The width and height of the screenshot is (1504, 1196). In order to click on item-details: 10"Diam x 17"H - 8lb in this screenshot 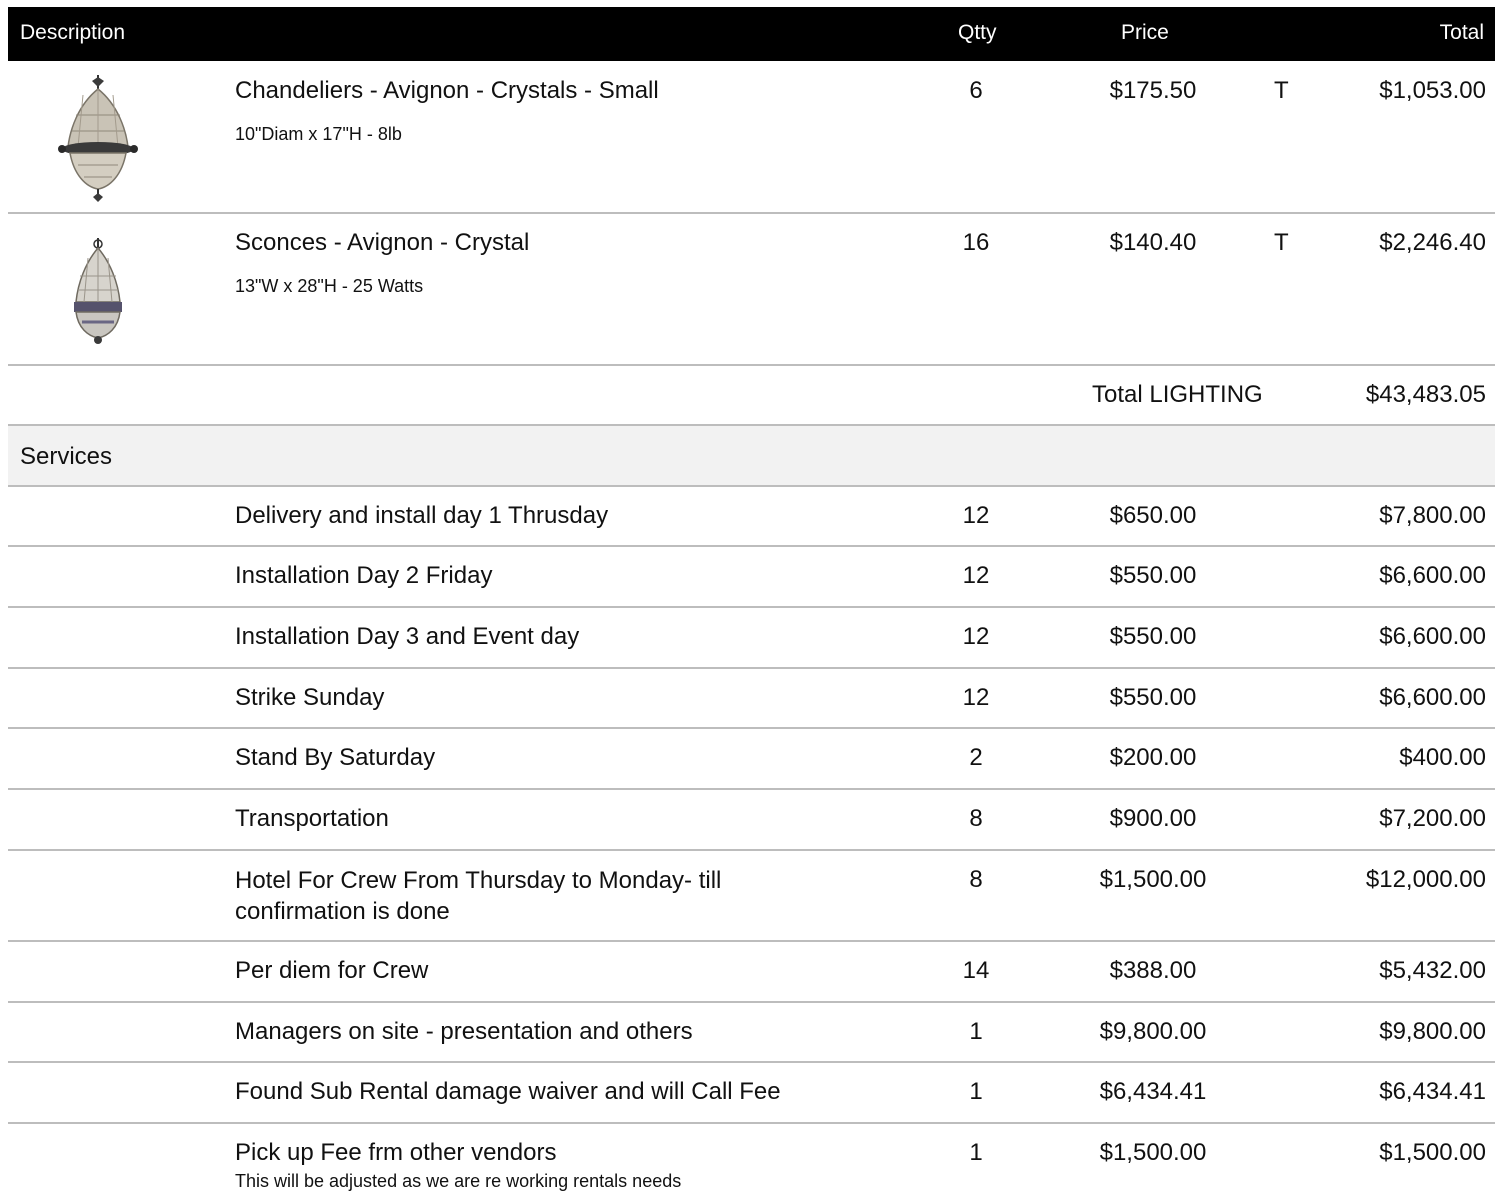, I will do `click(318, 134)`.